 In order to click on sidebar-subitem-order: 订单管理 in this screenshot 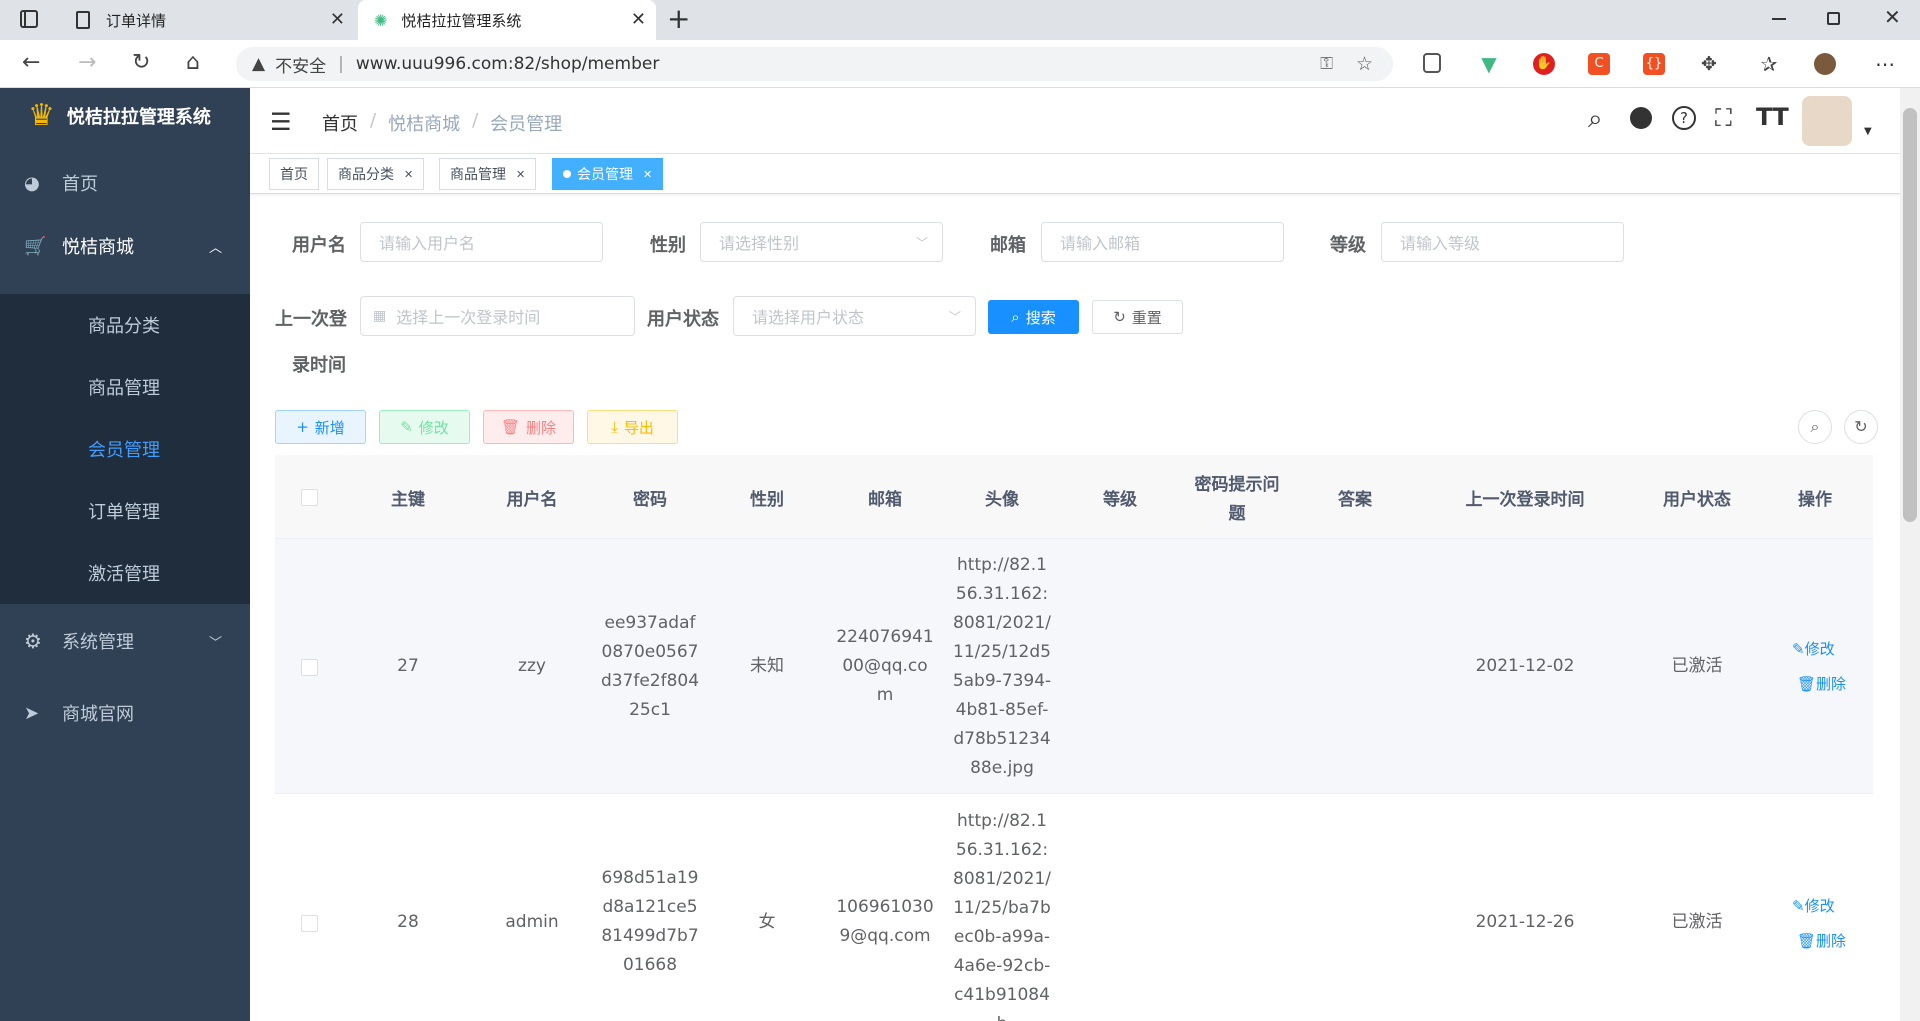, I will do `click(125, 511)`.